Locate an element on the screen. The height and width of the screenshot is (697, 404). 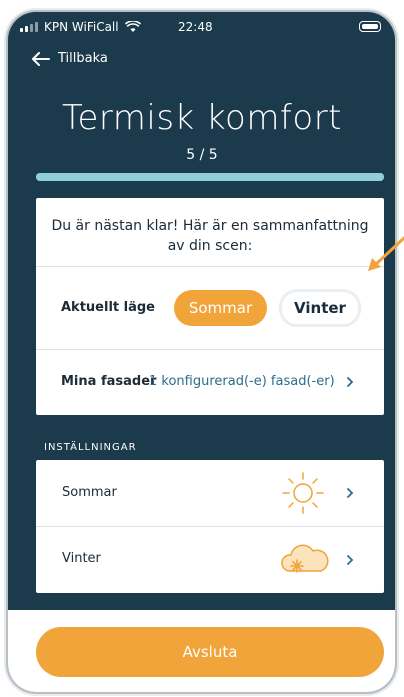
carrier-name: KPN WiFiCall is located at coordinates (81, 27).